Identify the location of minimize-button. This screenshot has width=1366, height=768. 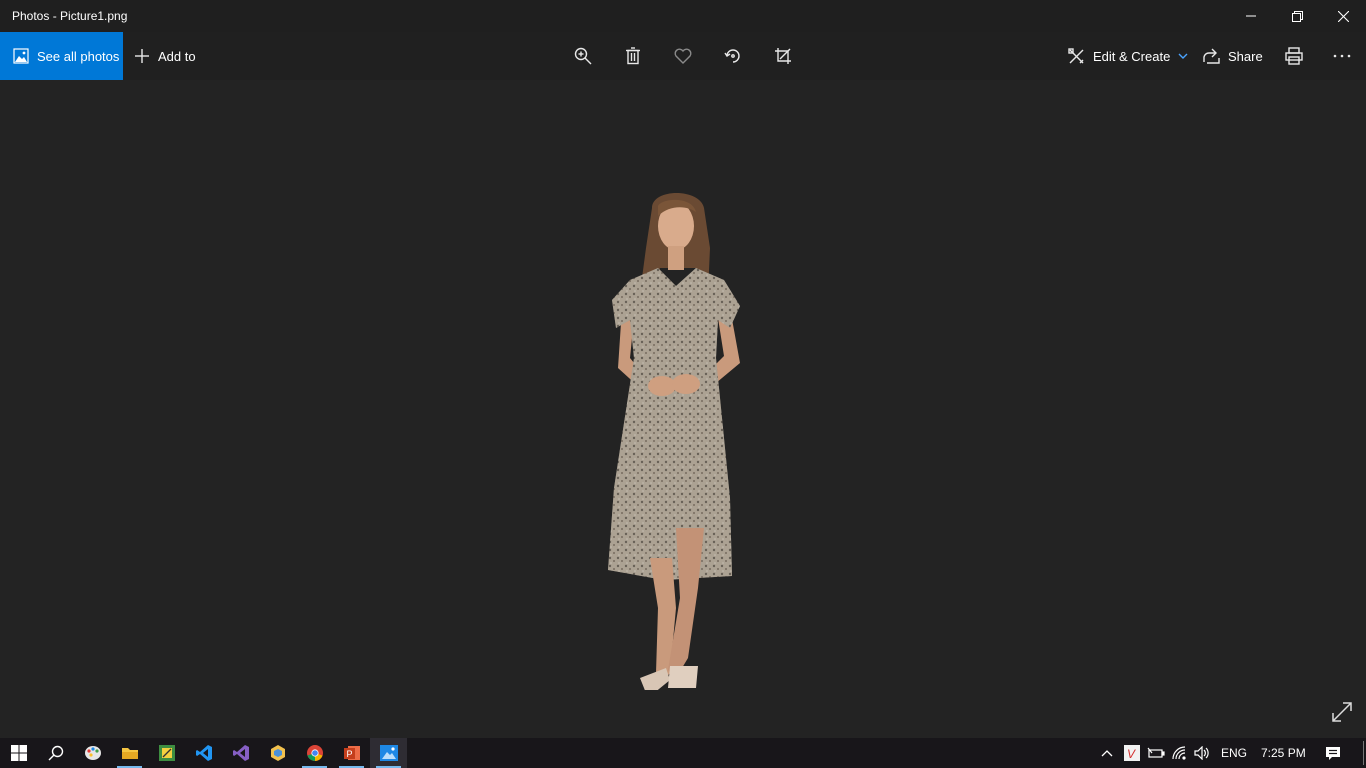
(1251, 16).